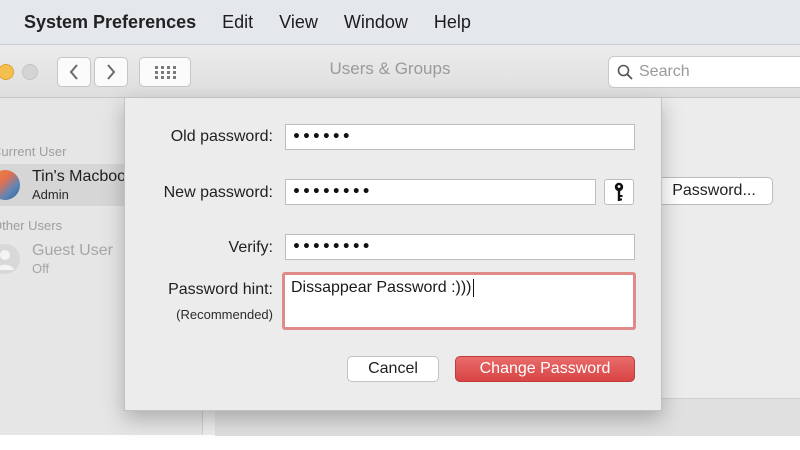 Image resolution: width=800 pixels, height=450 pixels. Describe the element at coordinates (10, 259) in the screenshot. I see `guest-avatar-icon` at that location.